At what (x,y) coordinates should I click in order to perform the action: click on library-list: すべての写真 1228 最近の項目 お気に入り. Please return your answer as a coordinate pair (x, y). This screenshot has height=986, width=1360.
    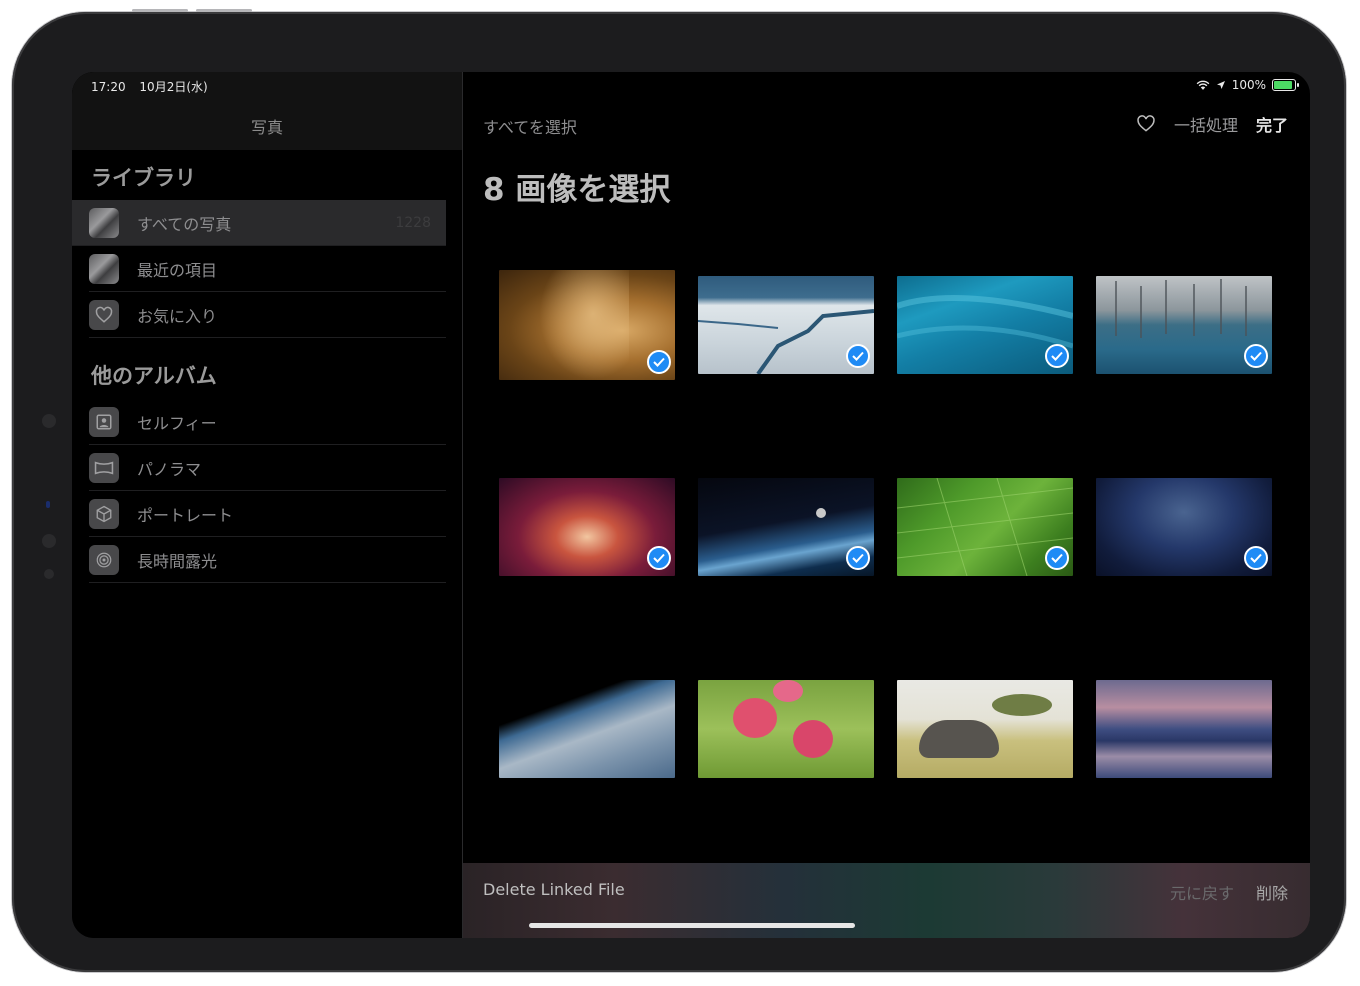
    Looking at the image, I should click on (259, 269).